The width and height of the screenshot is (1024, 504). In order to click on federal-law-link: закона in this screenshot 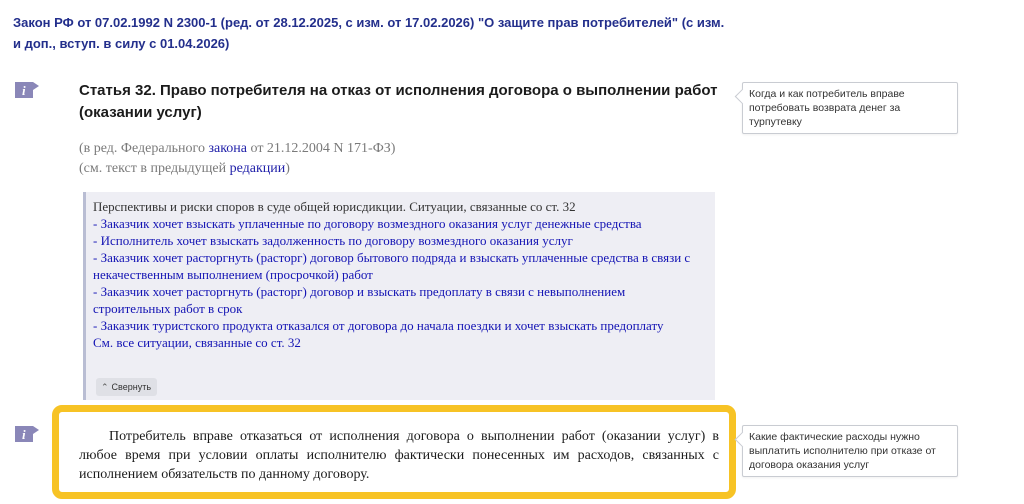, I will do `click(227, 148)`.